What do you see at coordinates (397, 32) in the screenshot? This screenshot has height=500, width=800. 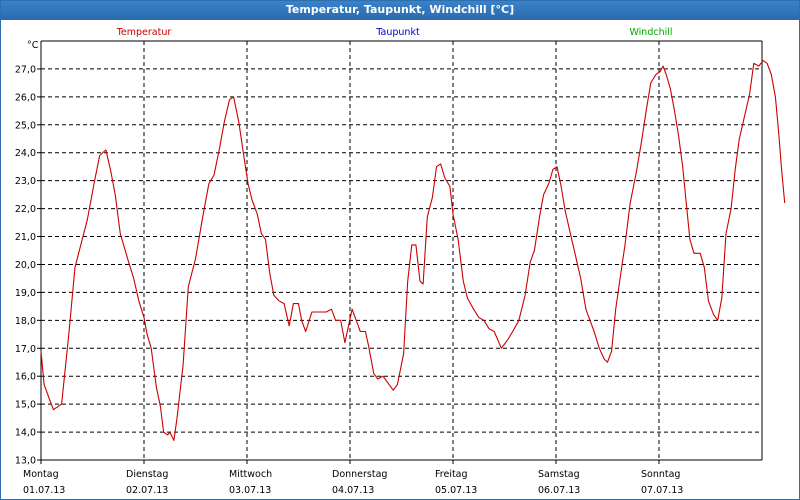 I see `legend-item-taupunkt: Taupunkt` at bounding box center [397, 32].